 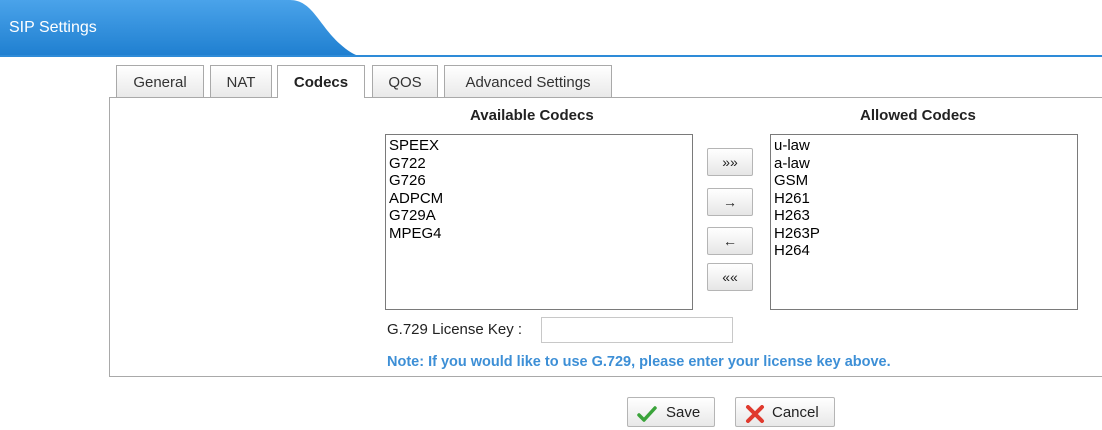 I want to click on tab-qos: QOS, so click(x=405, y=81).